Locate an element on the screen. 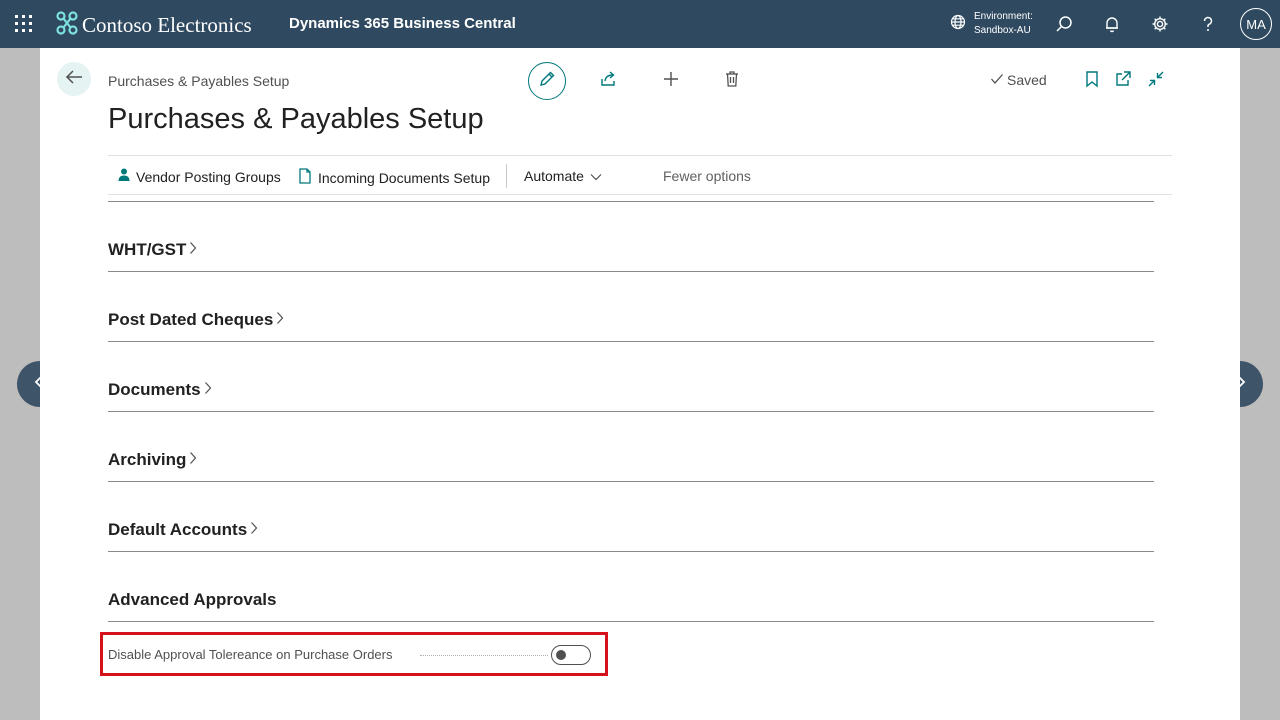  edit-button is located at coordinates (547, 81).